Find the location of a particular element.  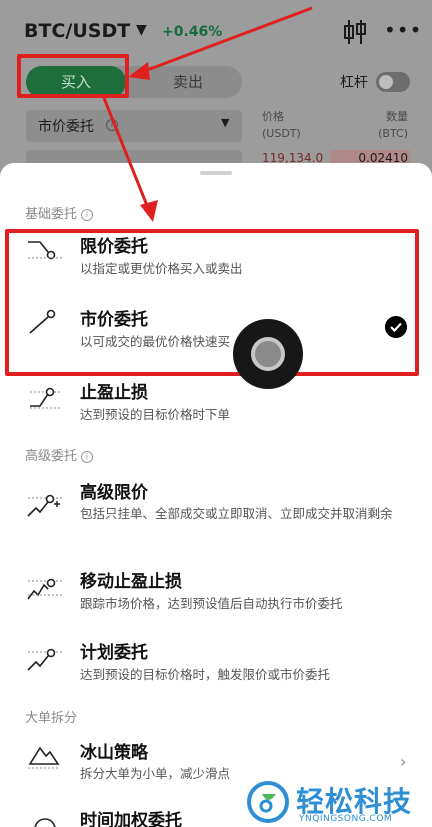

qty-column-header: 数量 (BTC) is located at coordinates (393, 125).